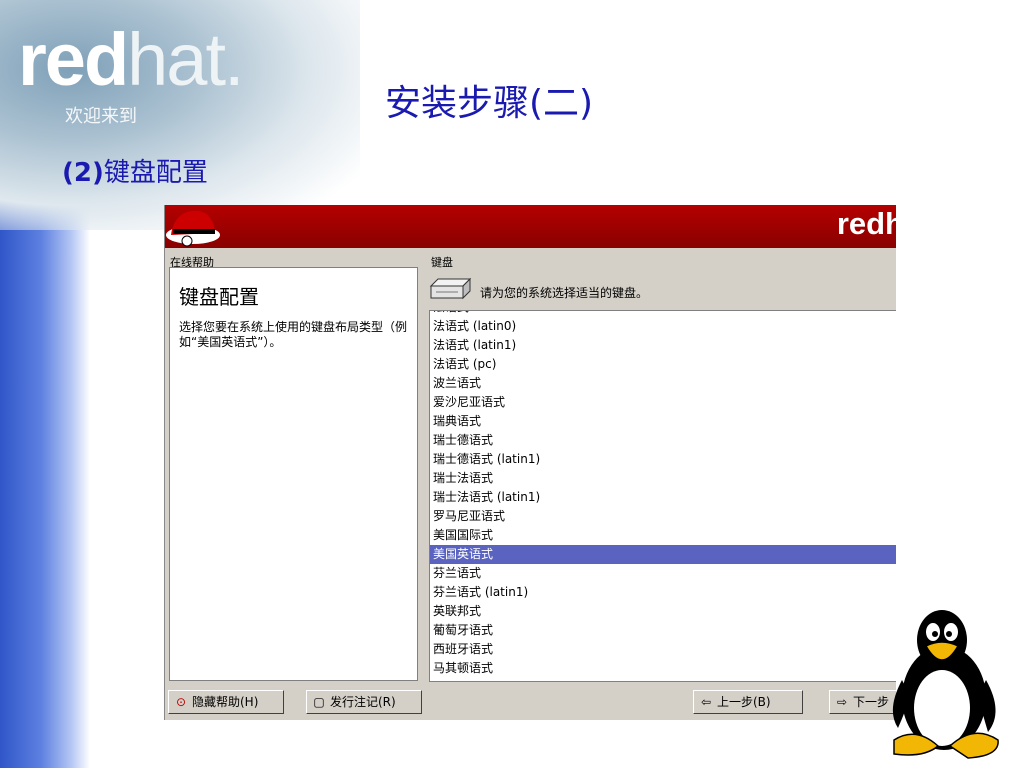 The height and width of the screenshot is (768, 1024). What do you see at coordinates (706, 702) in the screenshot?
I see `arrow-left-icon: ⇦` at bounding box center [706, 702].